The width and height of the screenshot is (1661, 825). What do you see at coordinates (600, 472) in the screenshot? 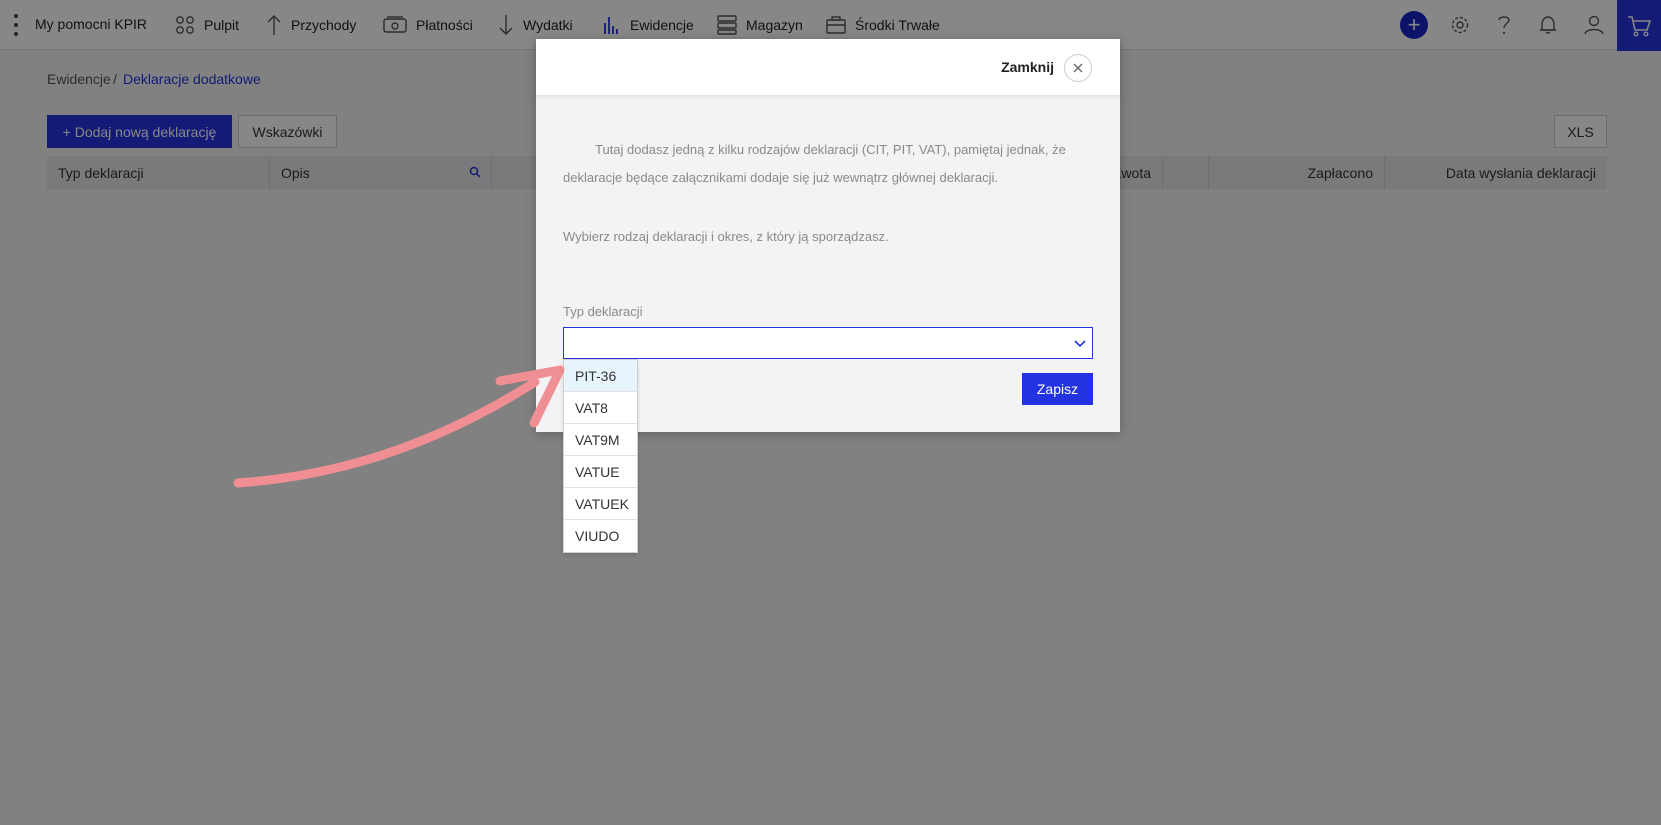
I see `option-vatue: VATUE` at bounding box center [600, 472].